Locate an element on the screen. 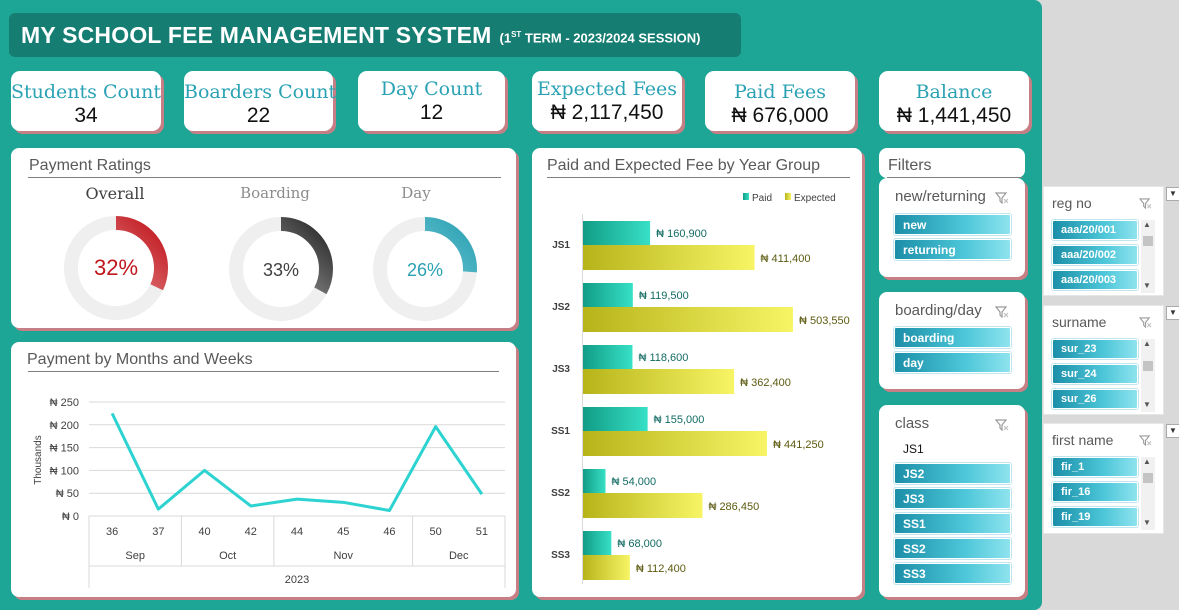 Image resolution: width=1179 pixels, height=610 pixels. bar-paid-label: ₦ 54,000 is located at coordinates (634, 482).